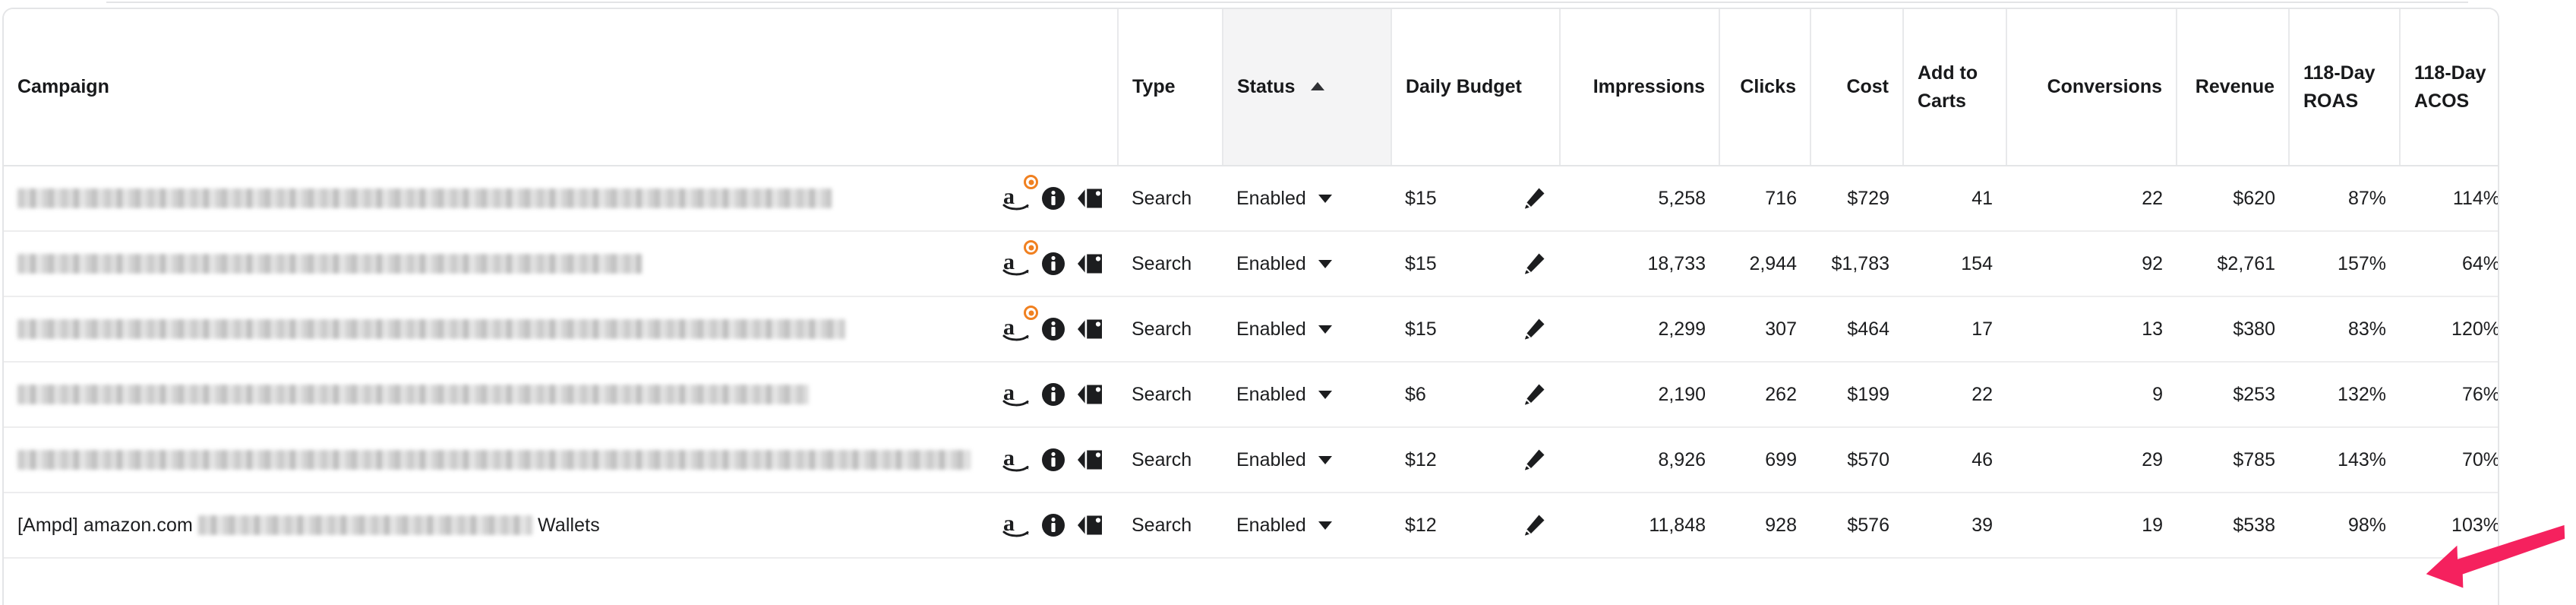 The image size is (2576, 605). Describe the element at coordinates (1764, 199) in the screenshot. I see `cell-clicks: 716` at that location.